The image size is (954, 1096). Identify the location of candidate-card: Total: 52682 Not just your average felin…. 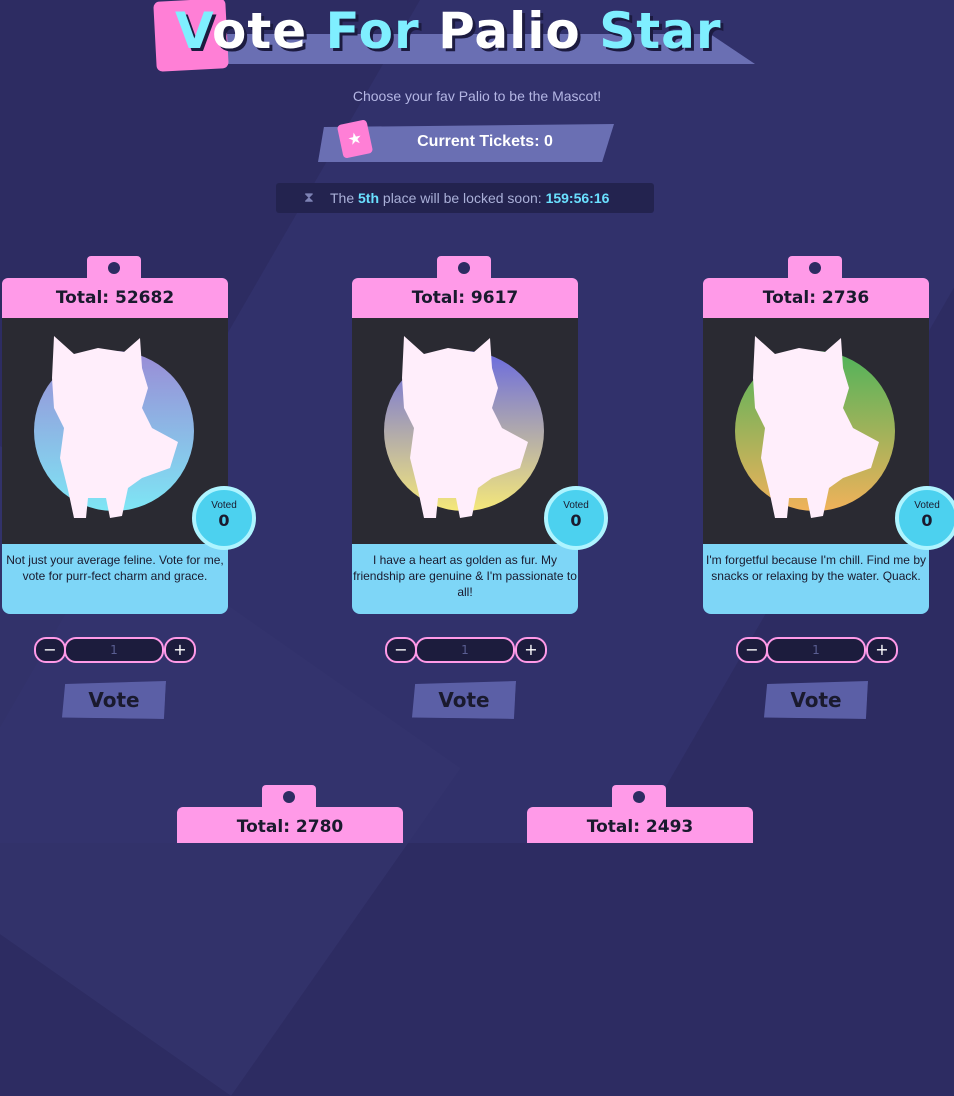
(129, 436).